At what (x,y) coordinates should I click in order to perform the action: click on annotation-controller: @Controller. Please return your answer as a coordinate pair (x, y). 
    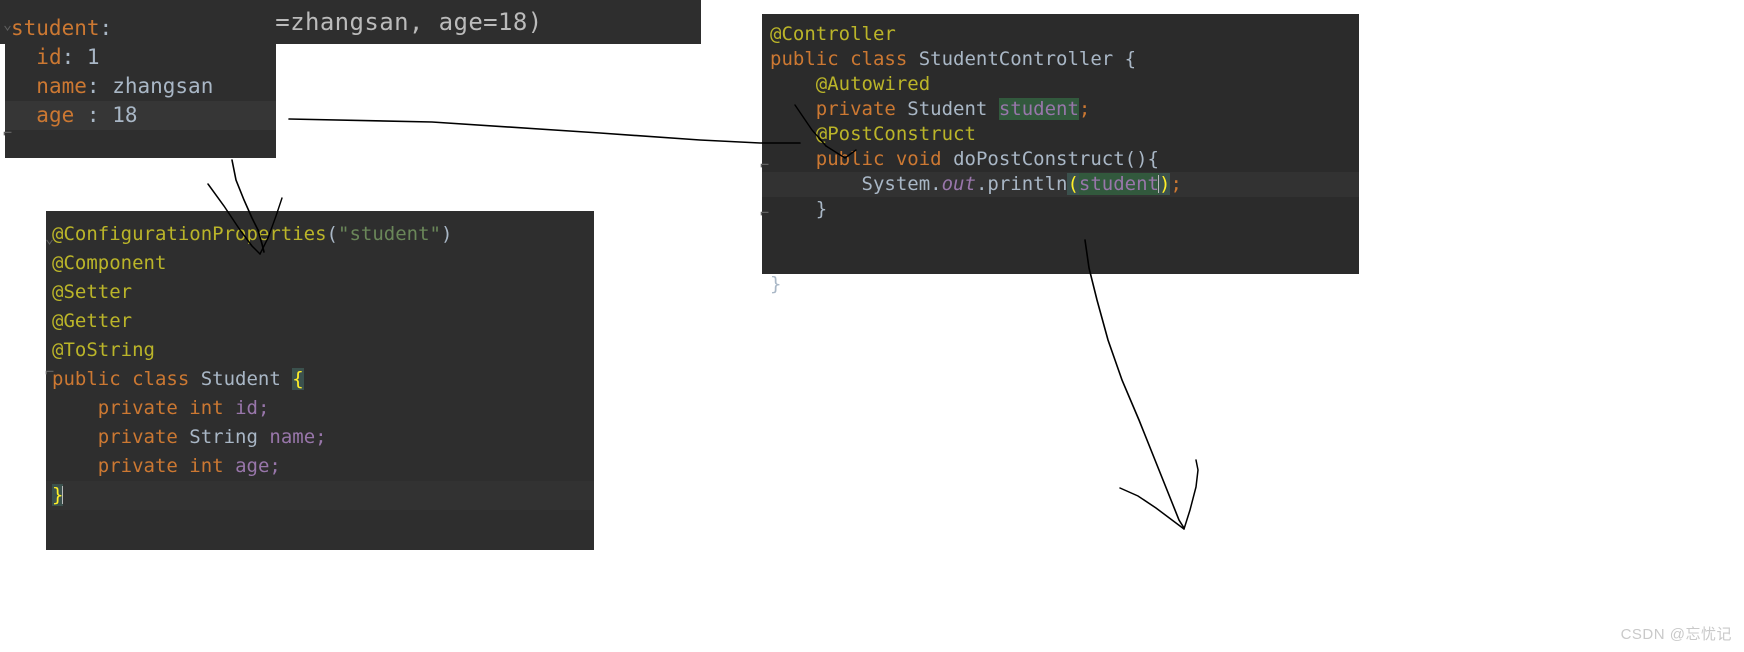
    Looking at the image, I should click on (833, 34).